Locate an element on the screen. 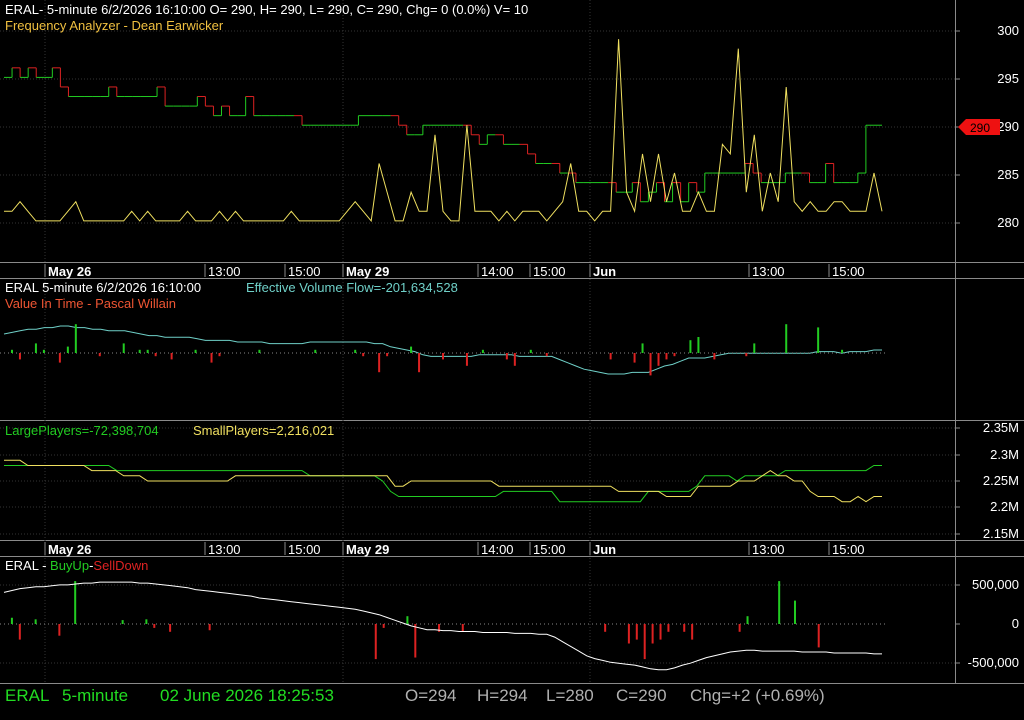  small-players-label: SmallPlayers=2,216,021 is located at coordinates (263, 430).